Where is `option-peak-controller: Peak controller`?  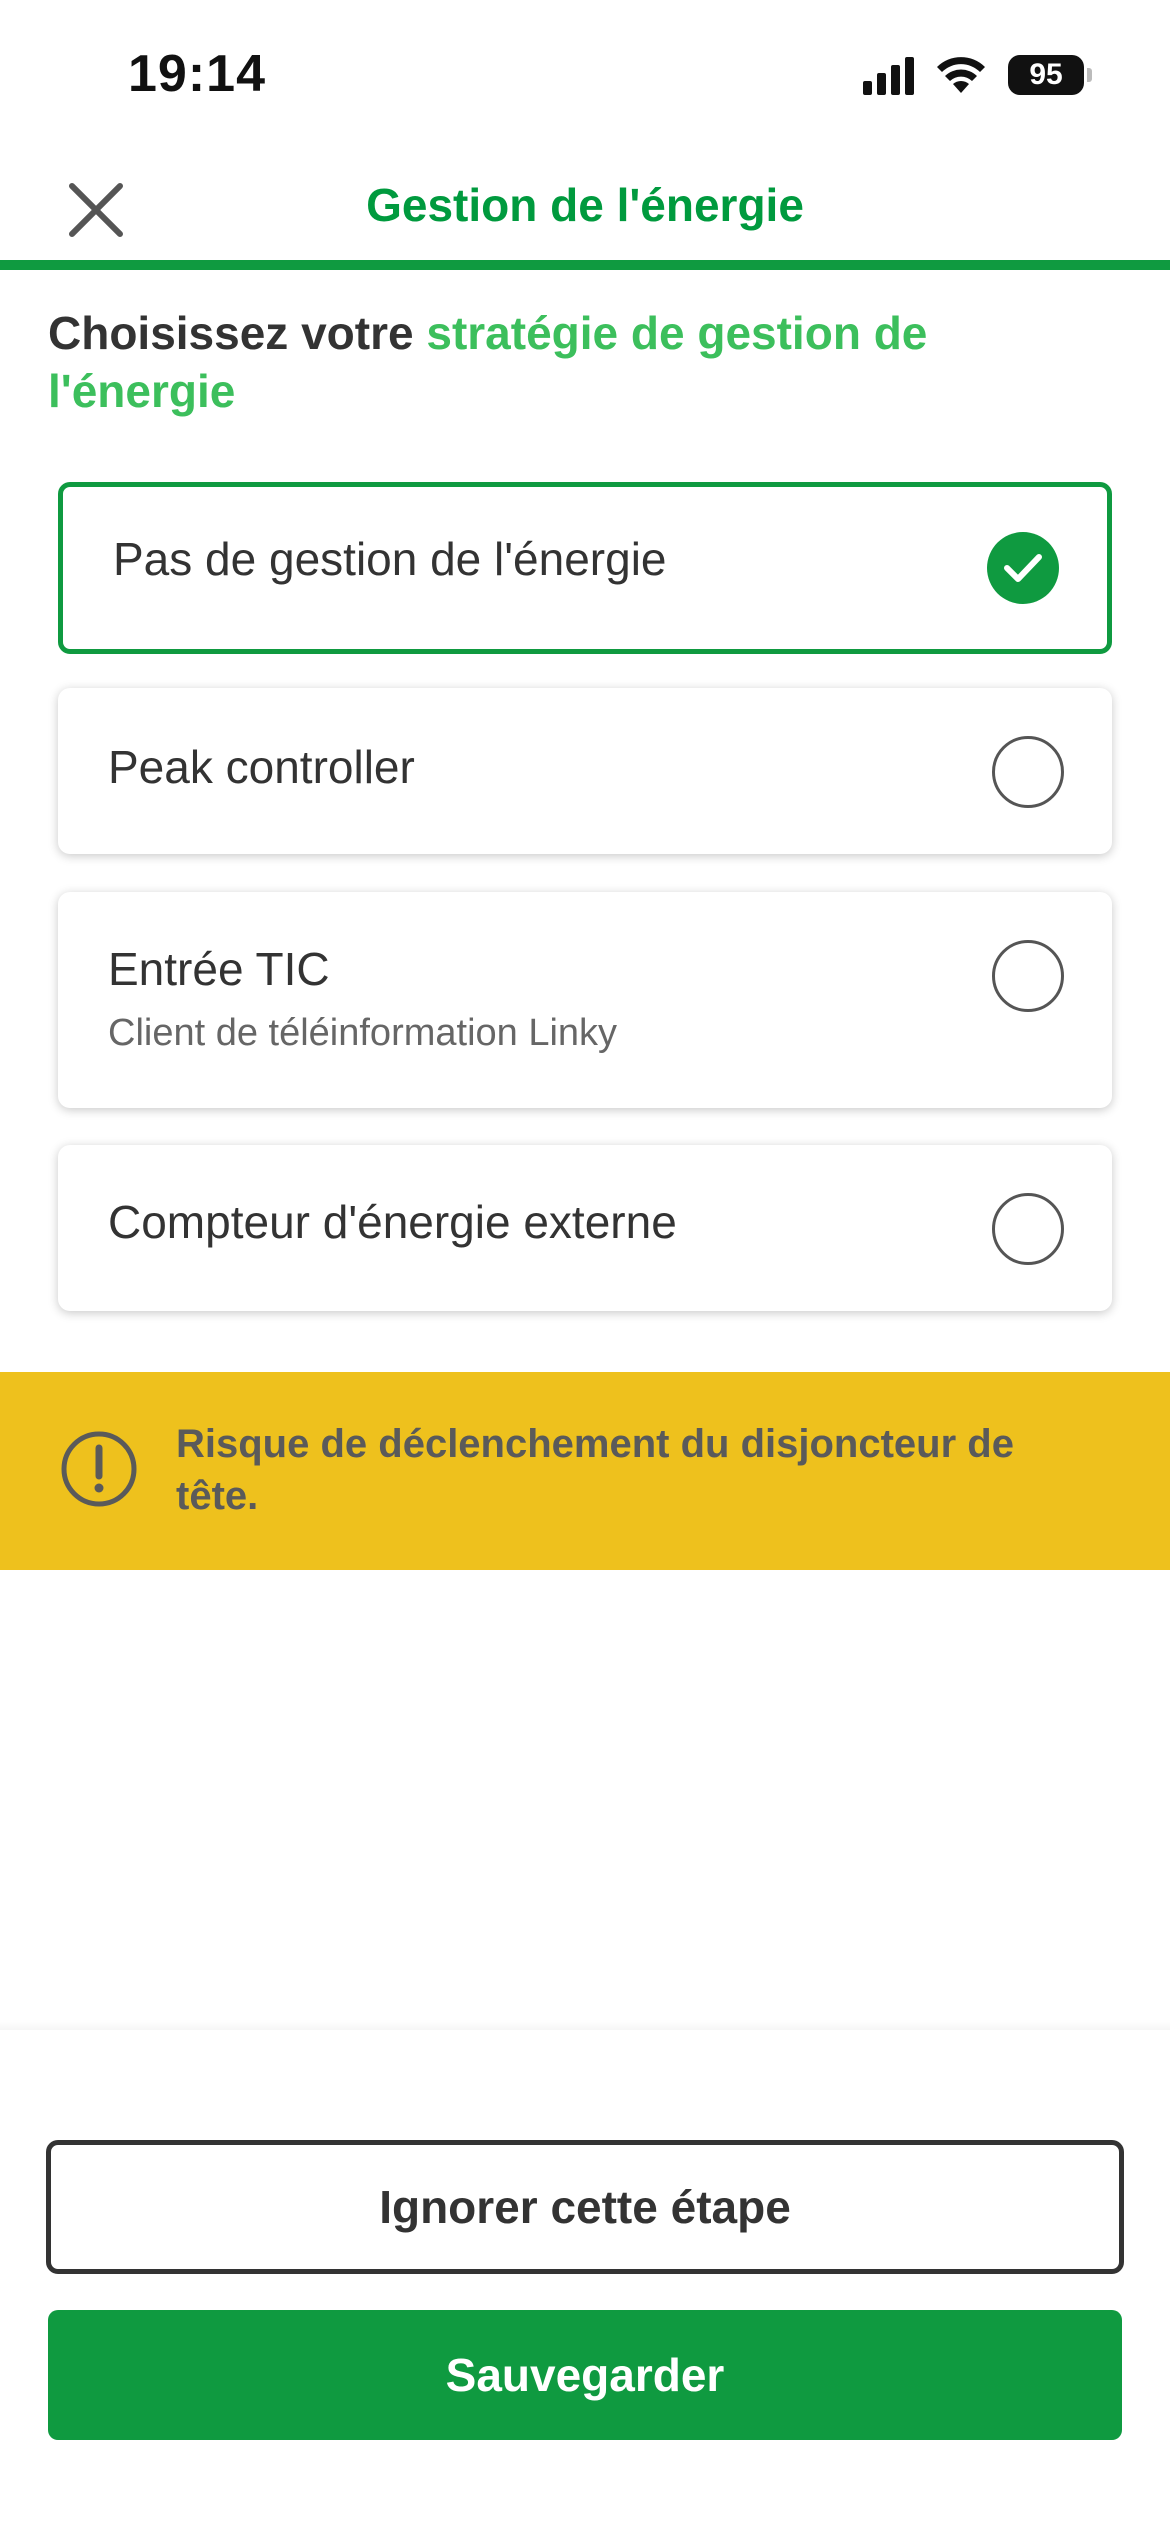
option-peak-controller: Peak controller is located at coordinates (585, 771).